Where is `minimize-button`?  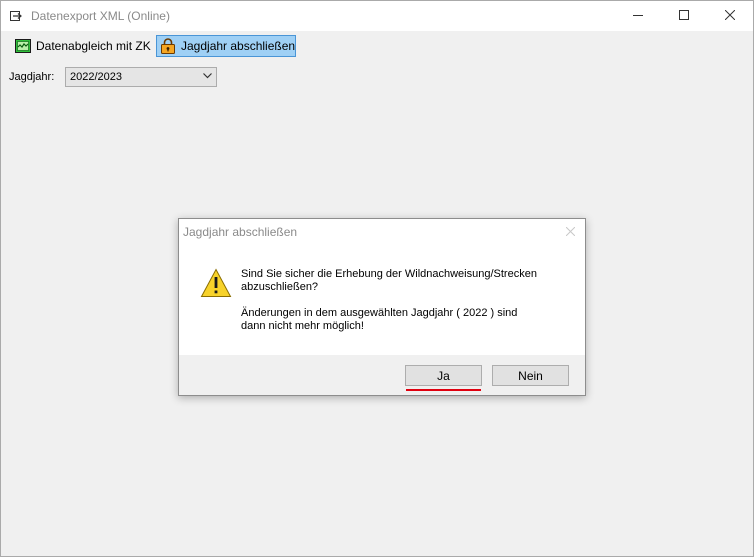 minimize-button is located at coordinates (638, 16).